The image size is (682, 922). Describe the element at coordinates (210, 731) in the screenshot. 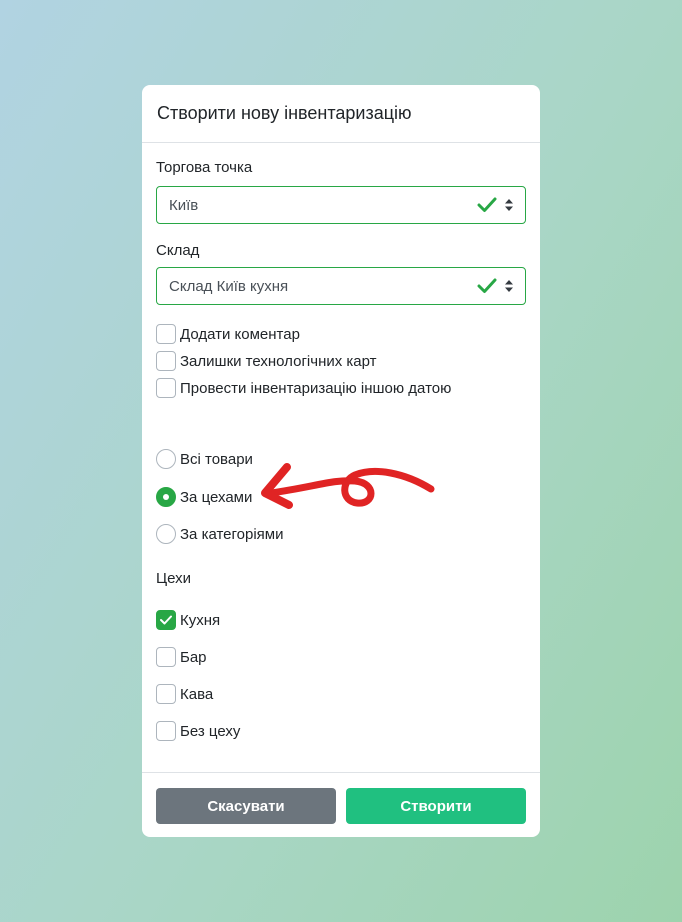

I see `workshop-label: Без цеху` at that location.